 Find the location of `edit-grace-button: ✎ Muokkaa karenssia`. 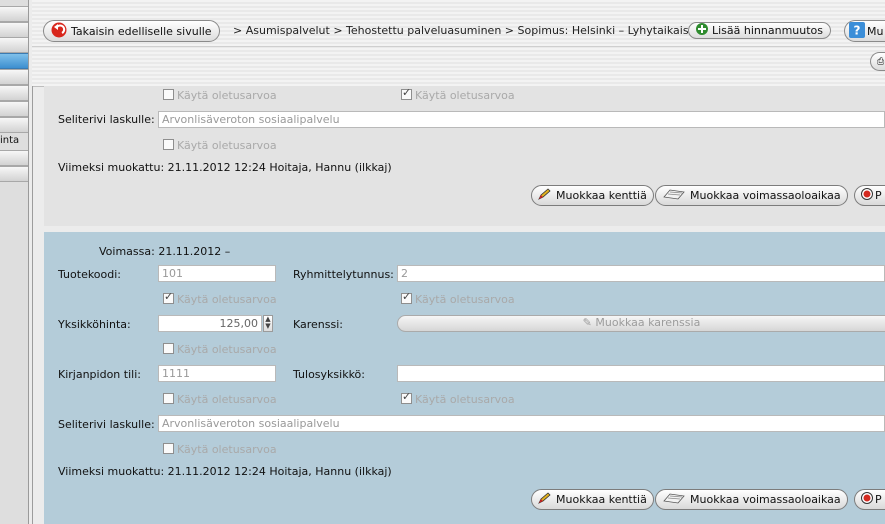

edit-grace-button: ✎ Muokkaa karenssia is located at coordinates (641, 323).